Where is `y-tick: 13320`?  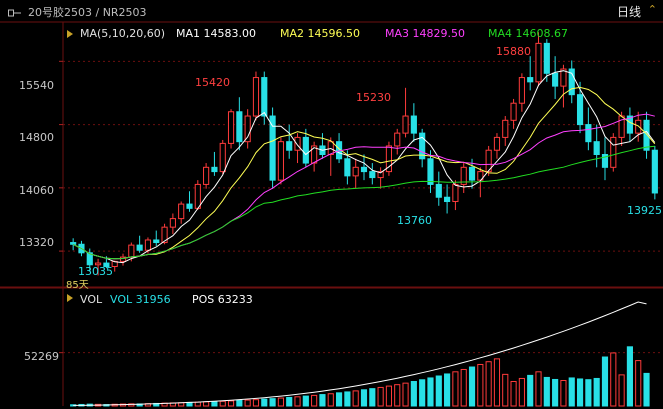 y-tick: 13320 is located at coordinates (36, 242).